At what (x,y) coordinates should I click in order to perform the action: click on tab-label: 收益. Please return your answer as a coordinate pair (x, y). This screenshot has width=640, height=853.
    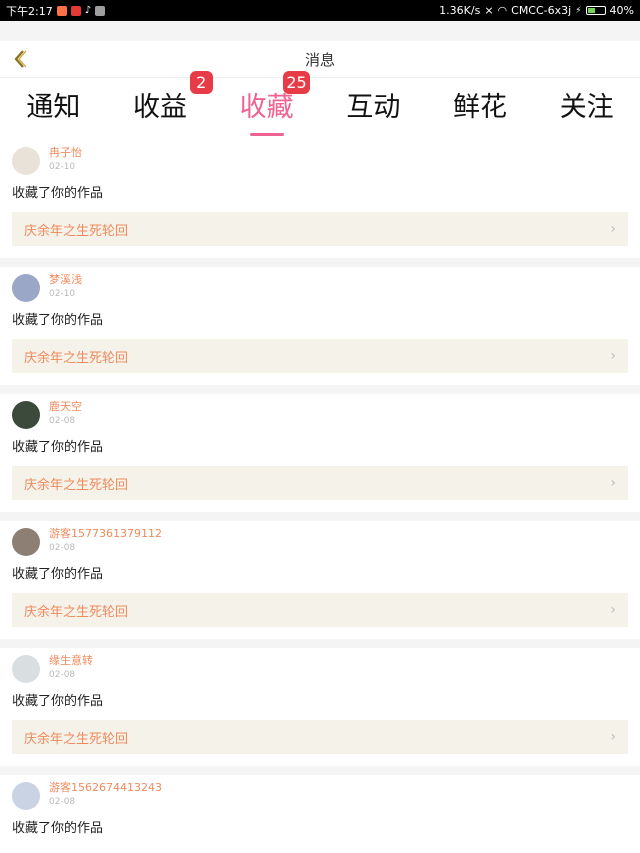
    Looking at the image, I should click on (160, 107).